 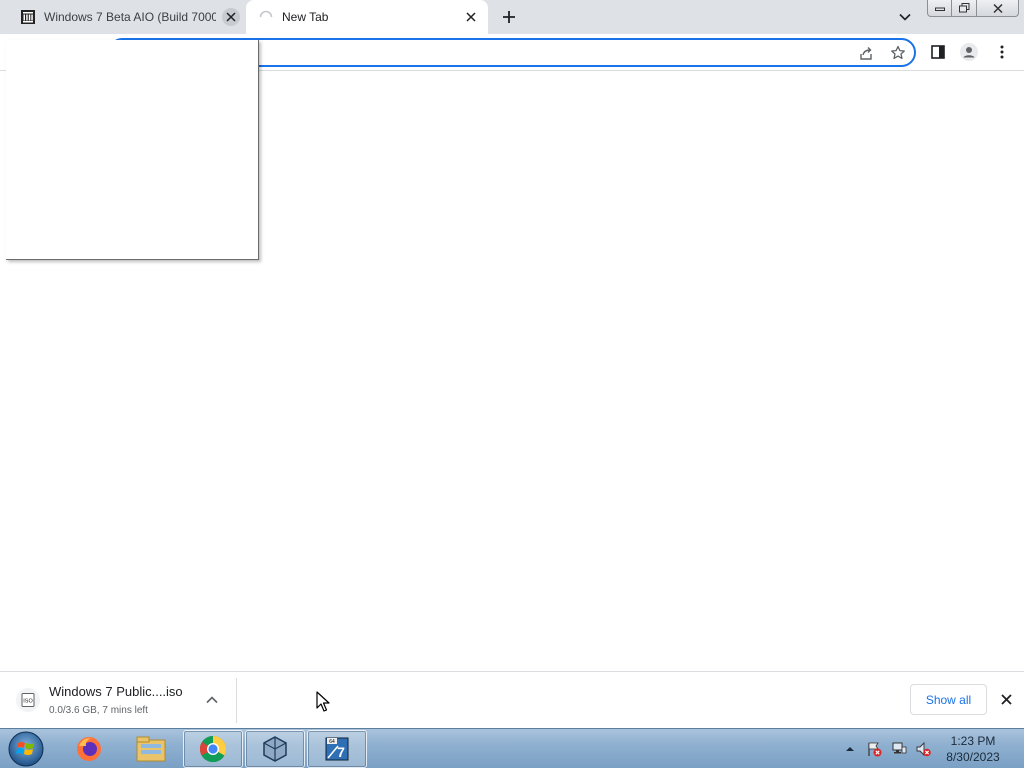 What do you see at coordinates (332, 742) in the screenshot?
I see `svg-text: 64` at bounding box center [332, 742].